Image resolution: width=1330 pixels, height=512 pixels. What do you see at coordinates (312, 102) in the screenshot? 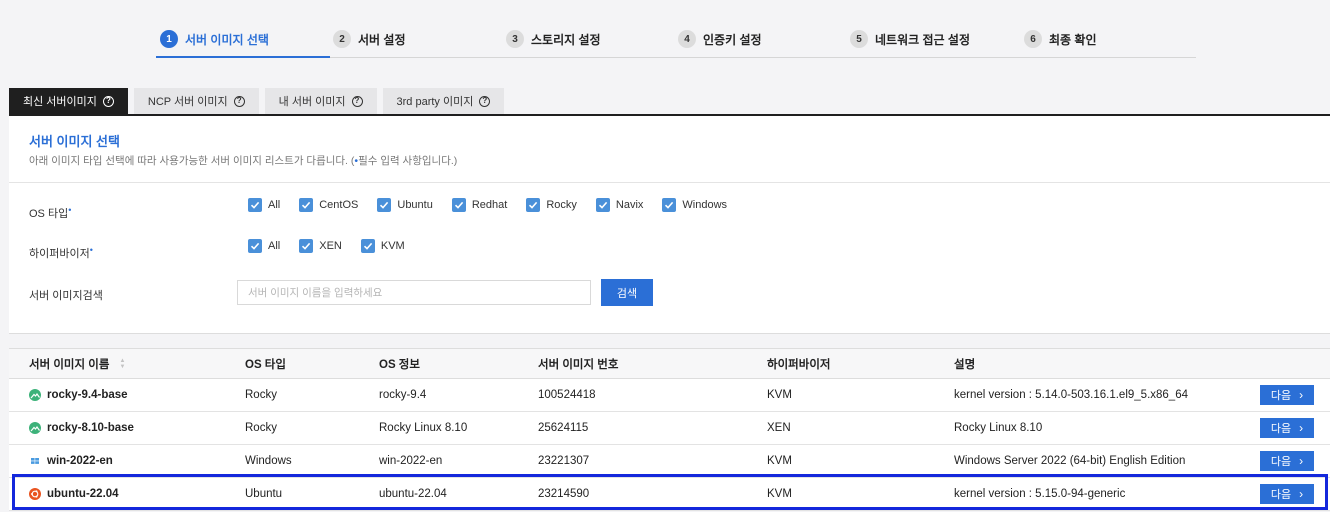
I see `tab-label: 내 서버 이미지` at bounding box center [312, 102].